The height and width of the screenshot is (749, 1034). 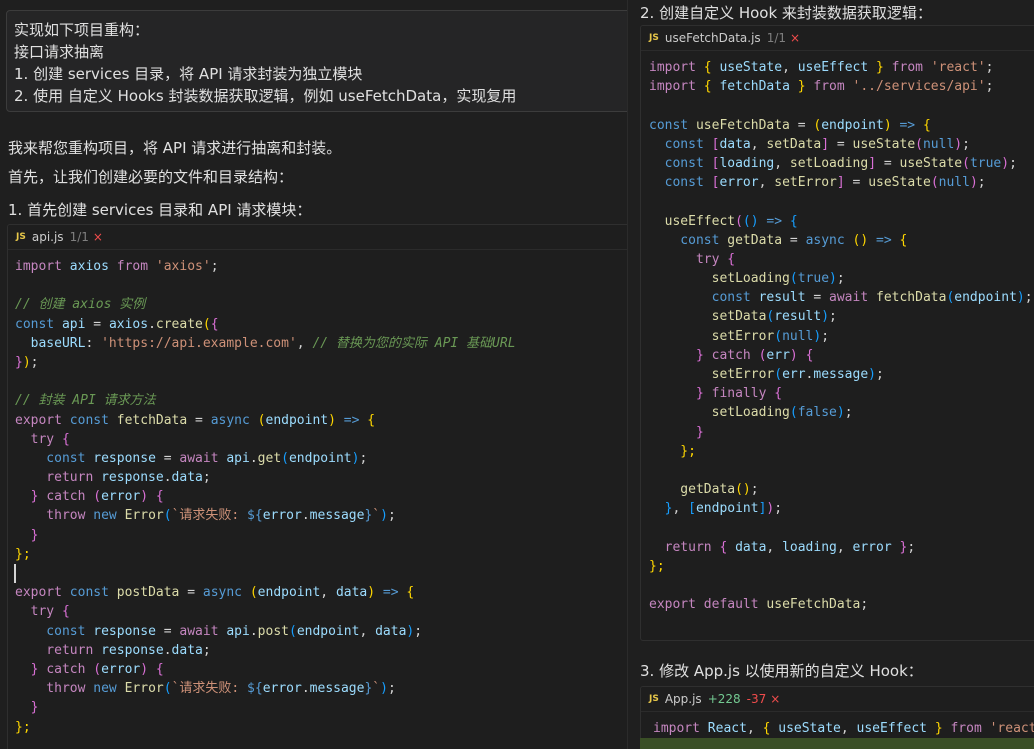 I want to click on code-token: (, so click(x=746, y=221).